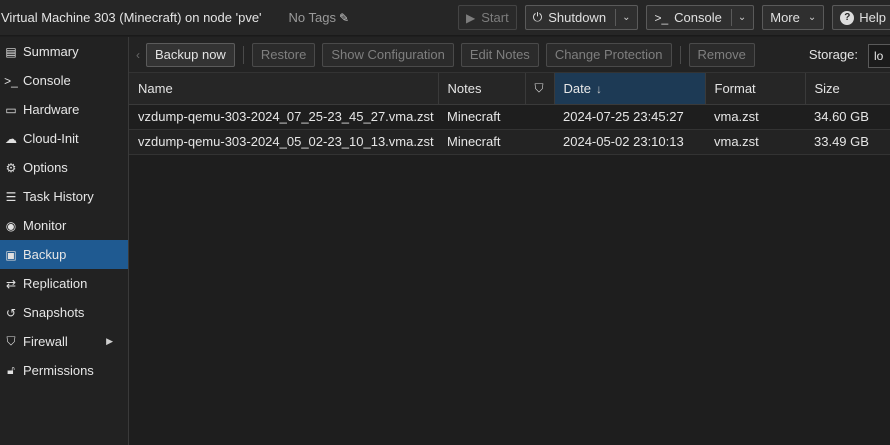  Describe the element at coordinates (11, 138) in the screenshot. I see `cloud-icon: ☁` at that location.